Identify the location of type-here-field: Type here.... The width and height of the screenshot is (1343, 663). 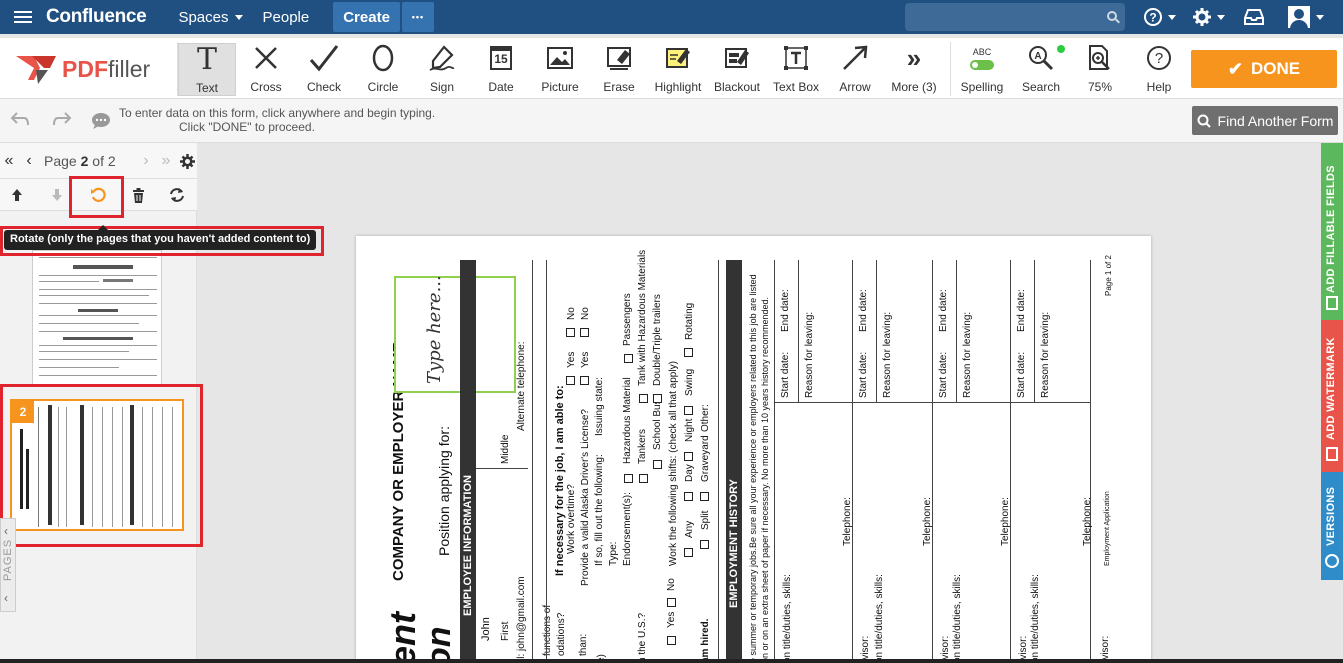
(455, 334).